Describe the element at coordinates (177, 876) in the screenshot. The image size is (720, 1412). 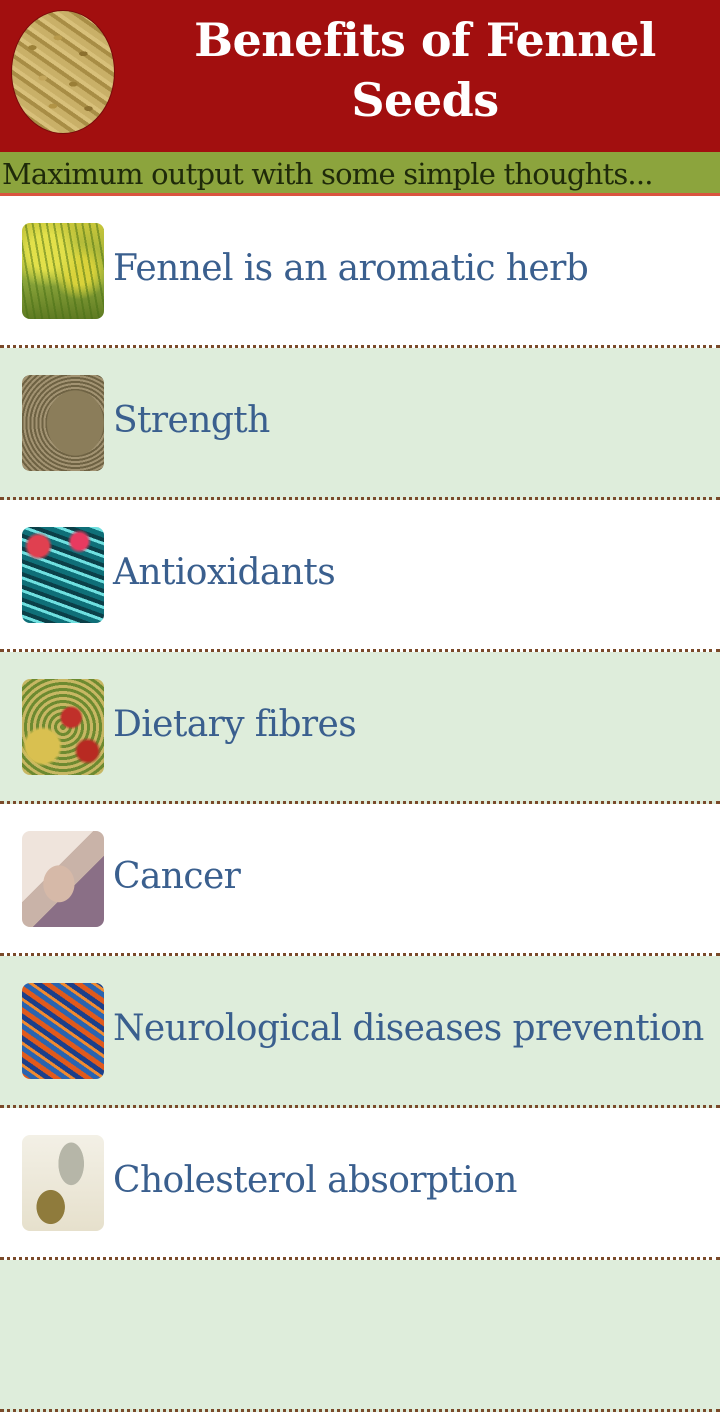
I see `list-item-label: Cancer` at that location.